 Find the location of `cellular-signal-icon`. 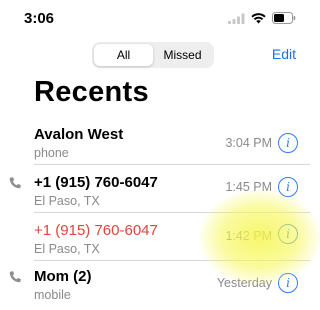

cellular-signal-icon is located at coordinates (236, 18).